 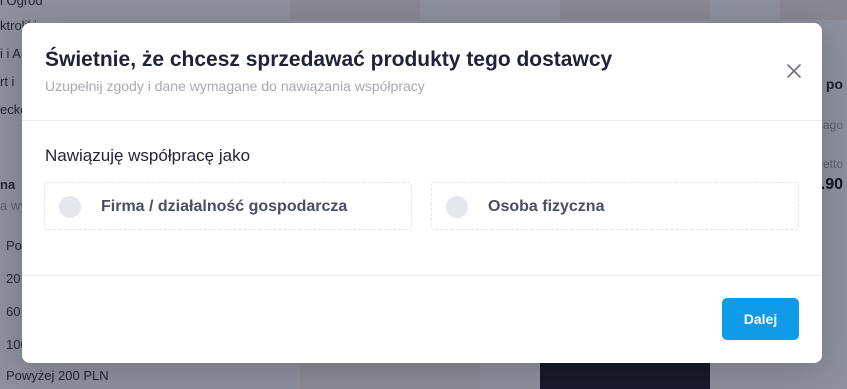 I want to click on option-company: Firma / działalność gospodarcza, so click(x=228, y=206).